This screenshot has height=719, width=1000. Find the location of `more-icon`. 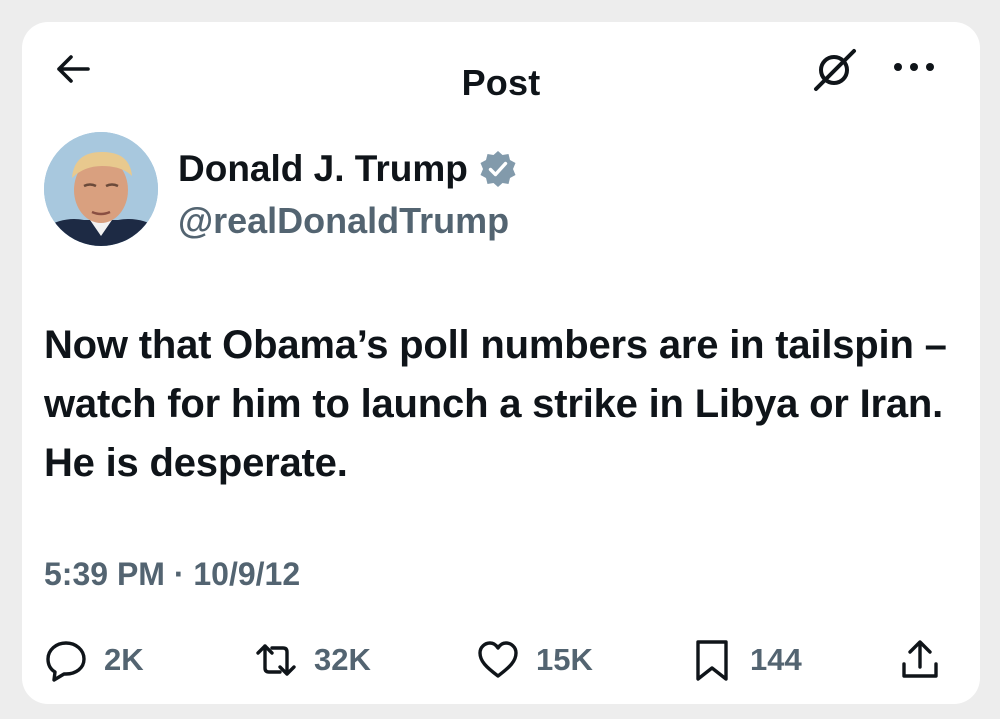

more-icon is located at coordinates (914, 67).